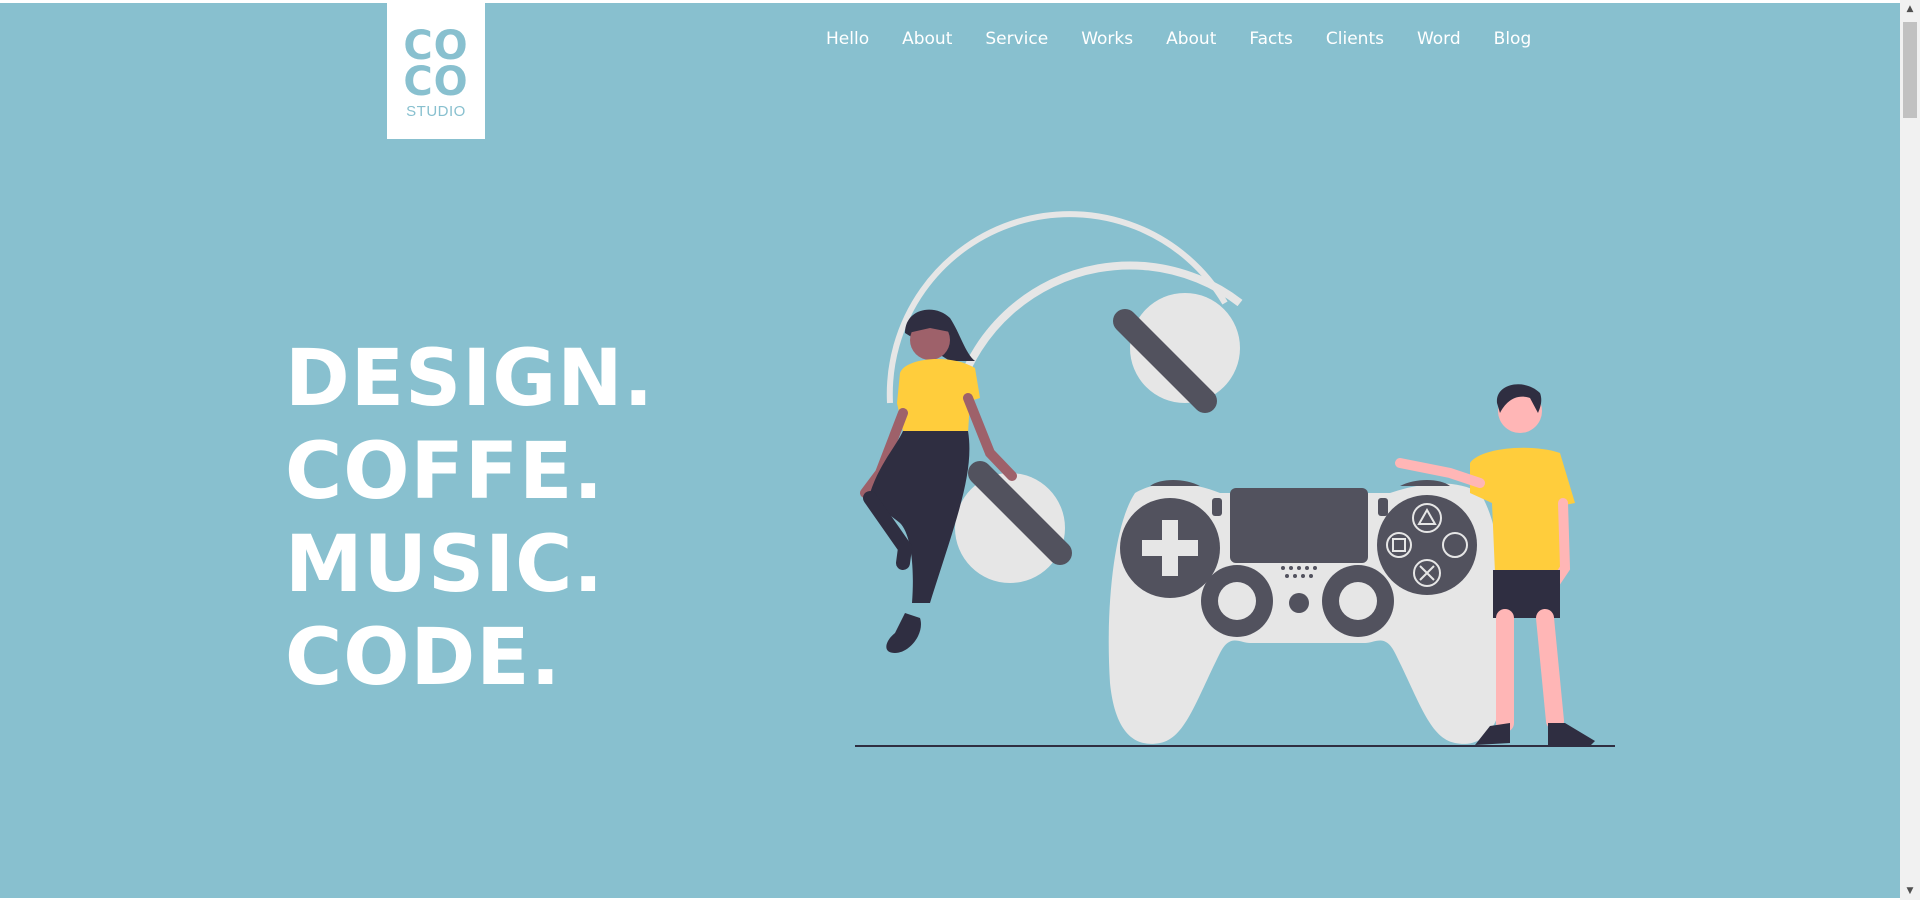 This screenshot has height=900, width=1920. What do you see at coordinates (1910, 70) in the screenshot?
I see `scrollbar-thumb` at bounding box center [1910, 70].